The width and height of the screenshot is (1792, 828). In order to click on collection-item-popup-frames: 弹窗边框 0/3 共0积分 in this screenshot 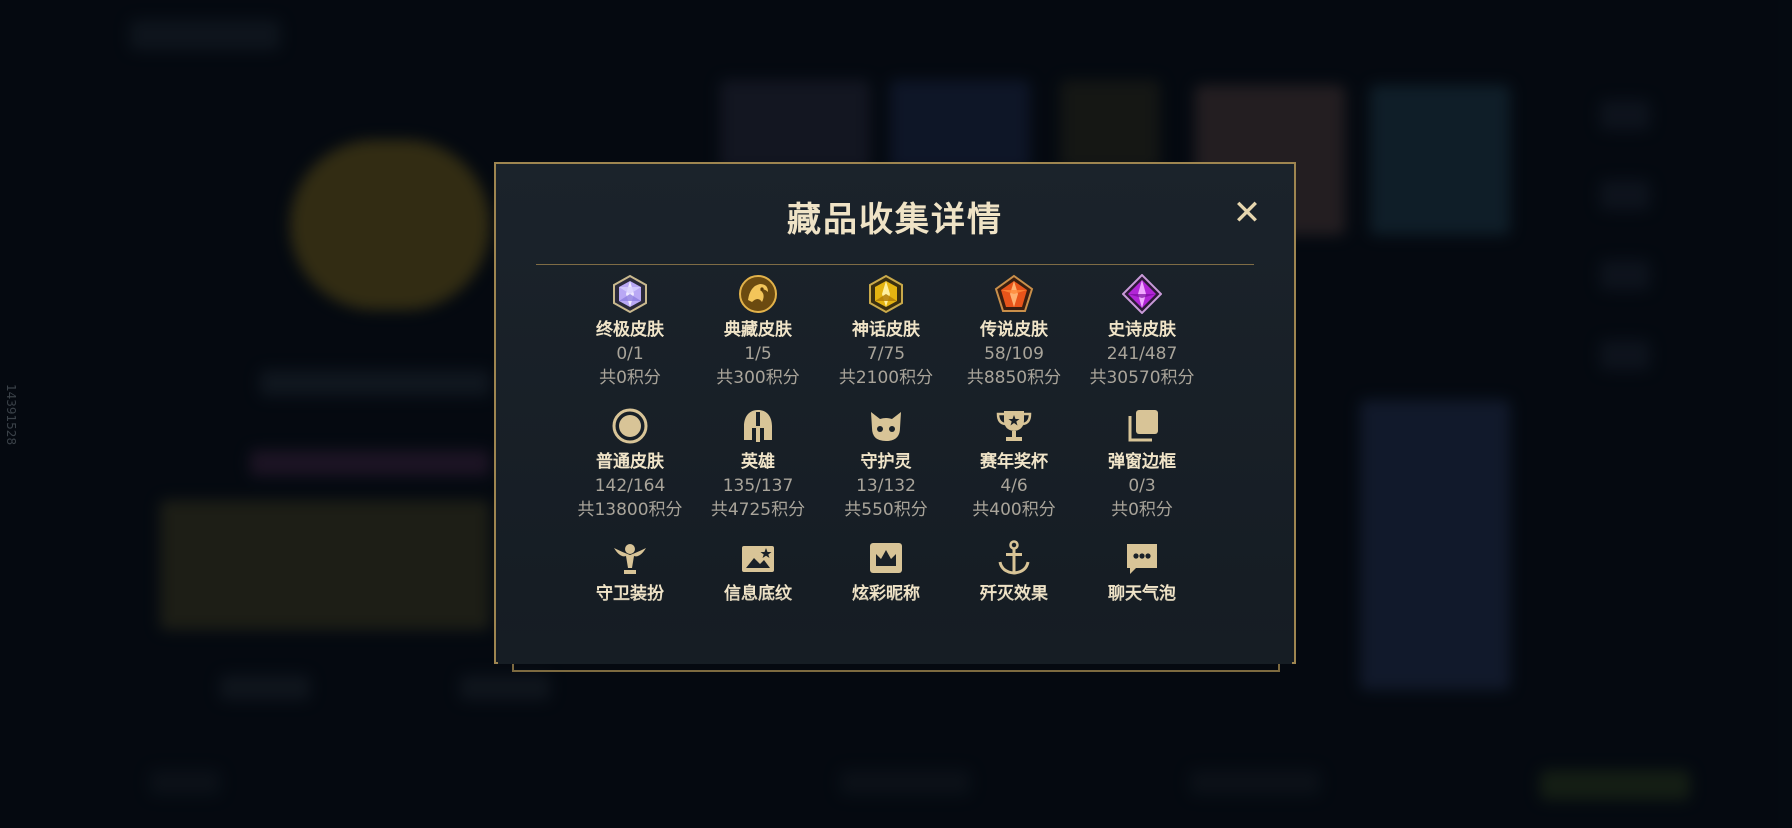, I will do `click(1142, 464)`.